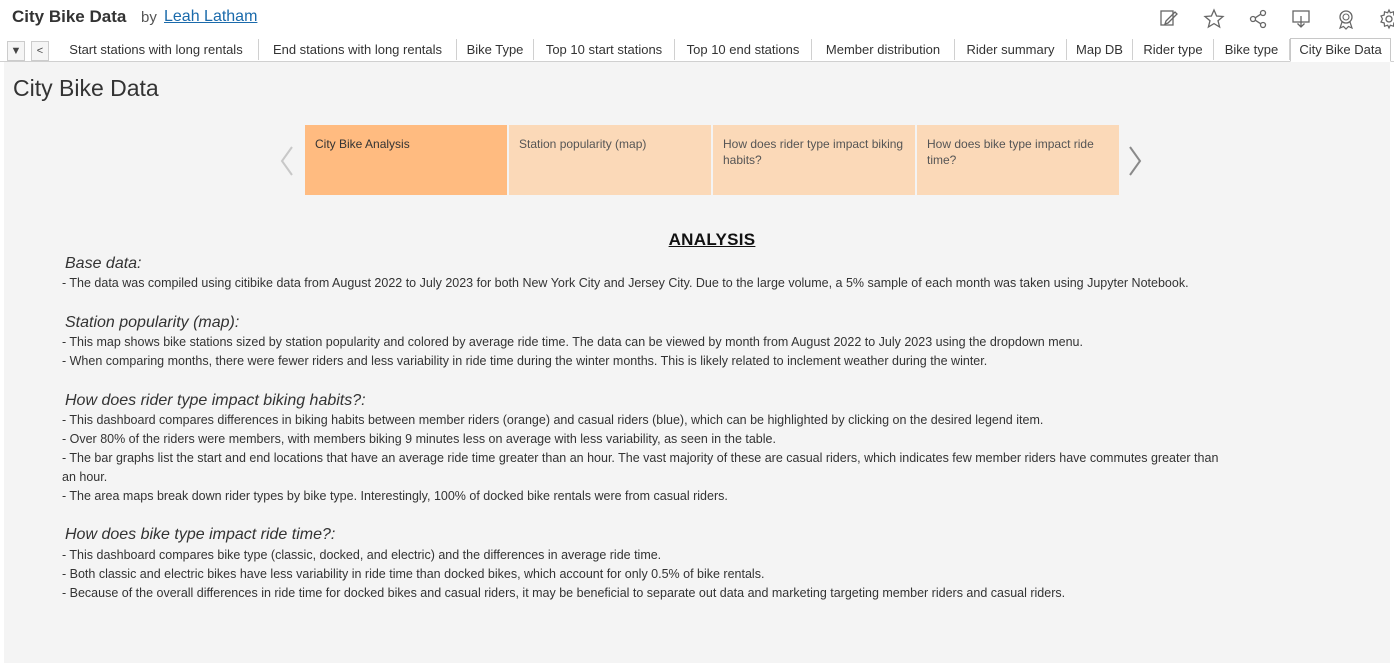 This screenshot has width=1394, height=663. What do you see at coordinates (712, 239) in the screenshot?
I see `analysis-heading: ANALYSIS` at bounding box center [712, 239].